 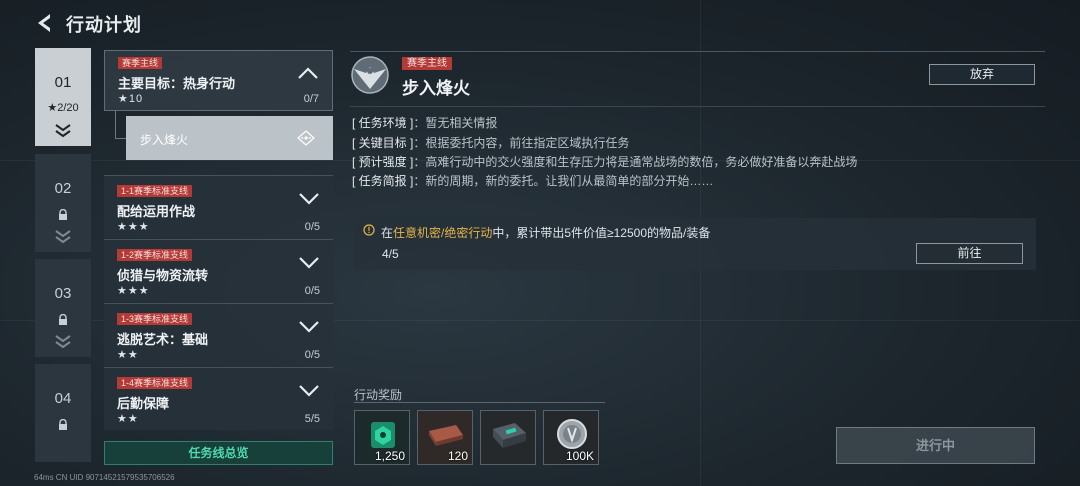 I want to click on info-value: ：根据委托内容，前往指定区域执行任务, so click(x=521, y=143).